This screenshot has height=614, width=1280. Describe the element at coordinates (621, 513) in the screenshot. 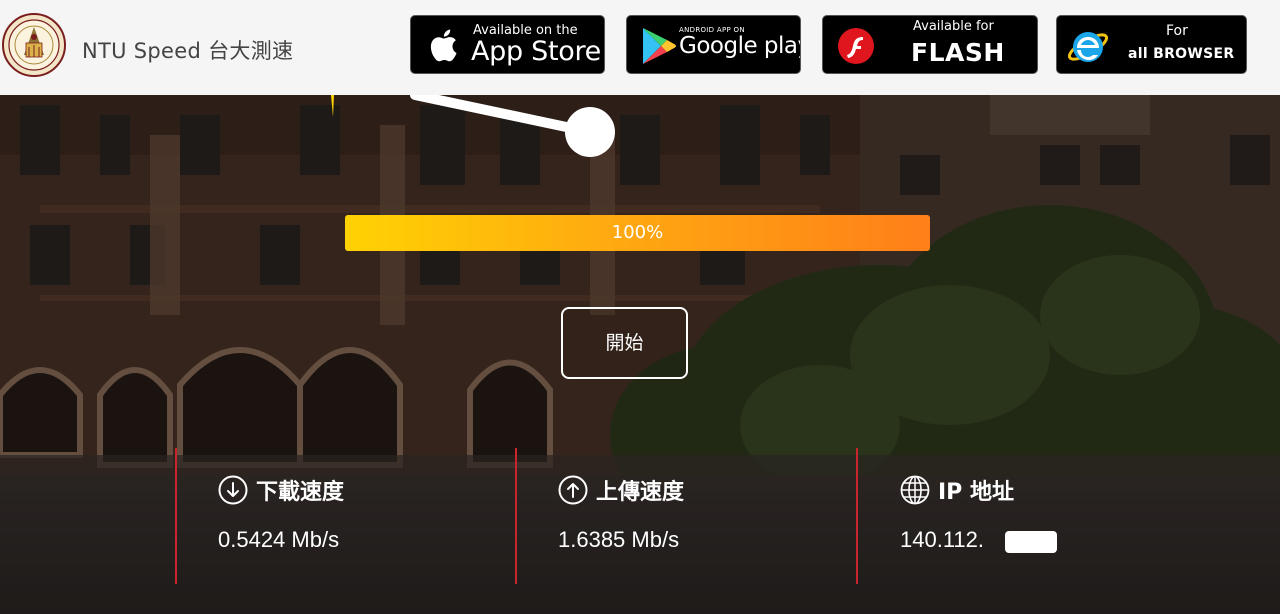

I see `upload-speed-panel: 上傳速度 1.6385 Mb/s` at that location.